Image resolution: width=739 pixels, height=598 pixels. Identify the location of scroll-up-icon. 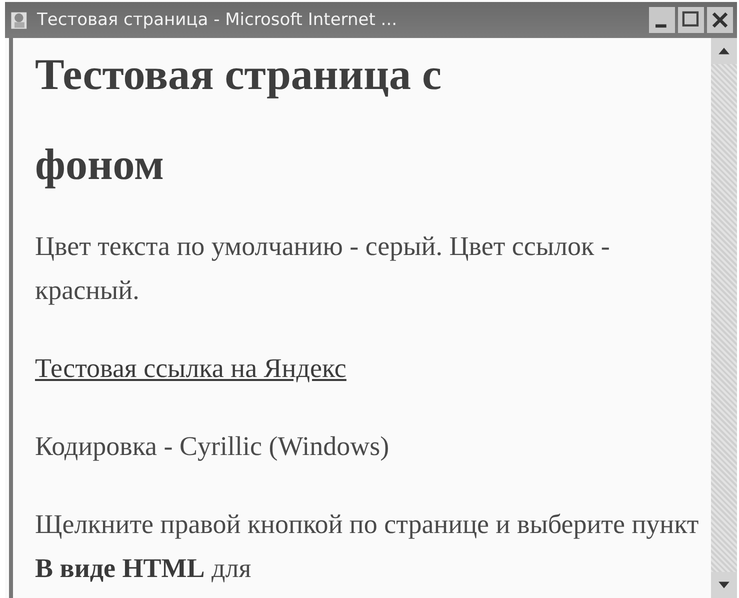
(724, 51).